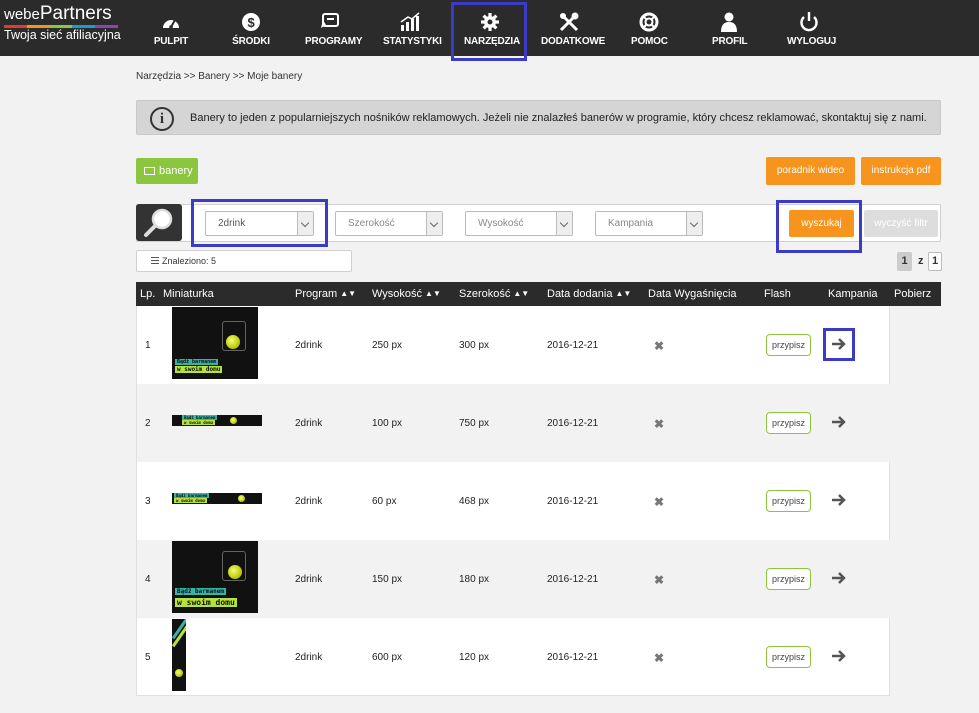  I want to click on dollar-icon: $, so click(251, 22).